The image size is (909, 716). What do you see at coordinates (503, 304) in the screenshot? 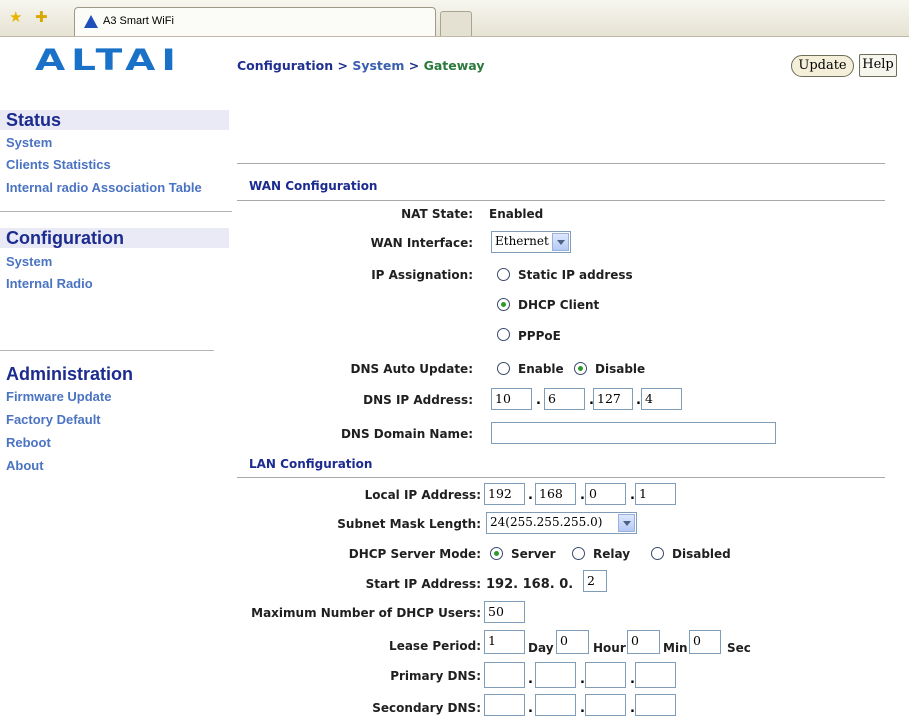
I see `radio-dhcp-client` at bounding box center [503, 304].